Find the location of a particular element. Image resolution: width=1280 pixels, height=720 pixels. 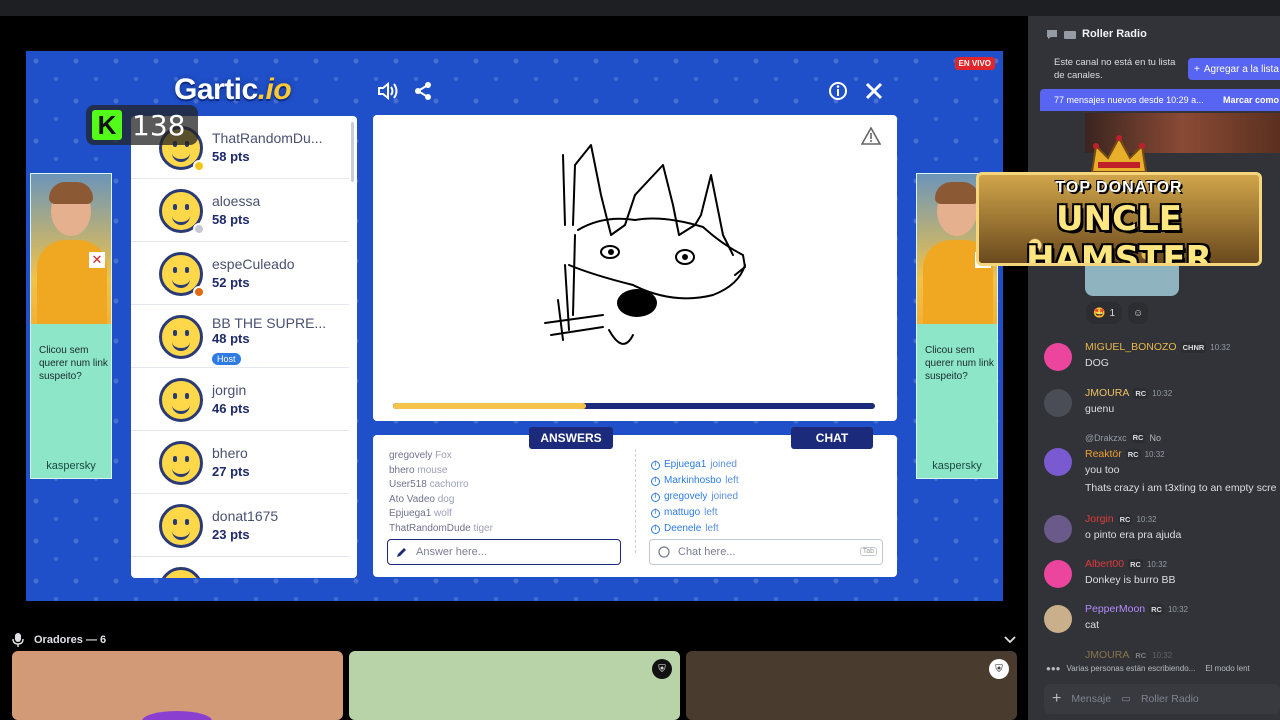

answer-line: Epjuega1 wolf is located at coordinates (420, 514).